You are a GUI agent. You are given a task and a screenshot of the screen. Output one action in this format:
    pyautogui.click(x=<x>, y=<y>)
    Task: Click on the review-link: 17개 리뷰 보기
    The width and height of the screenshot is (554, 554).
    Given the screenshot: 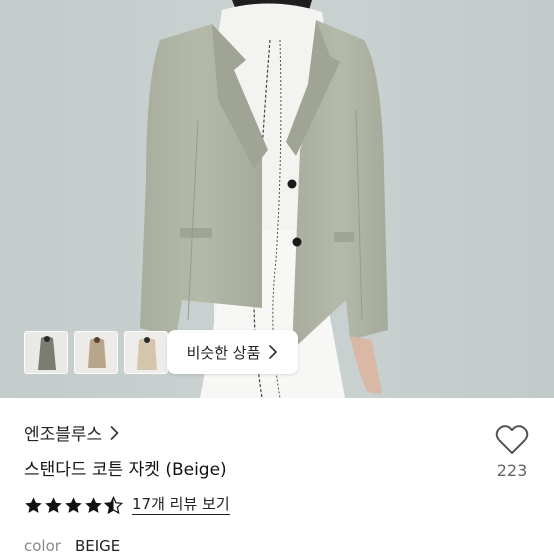 What is the action you would take?
    pyautogui.click(x=181, y=505)
    